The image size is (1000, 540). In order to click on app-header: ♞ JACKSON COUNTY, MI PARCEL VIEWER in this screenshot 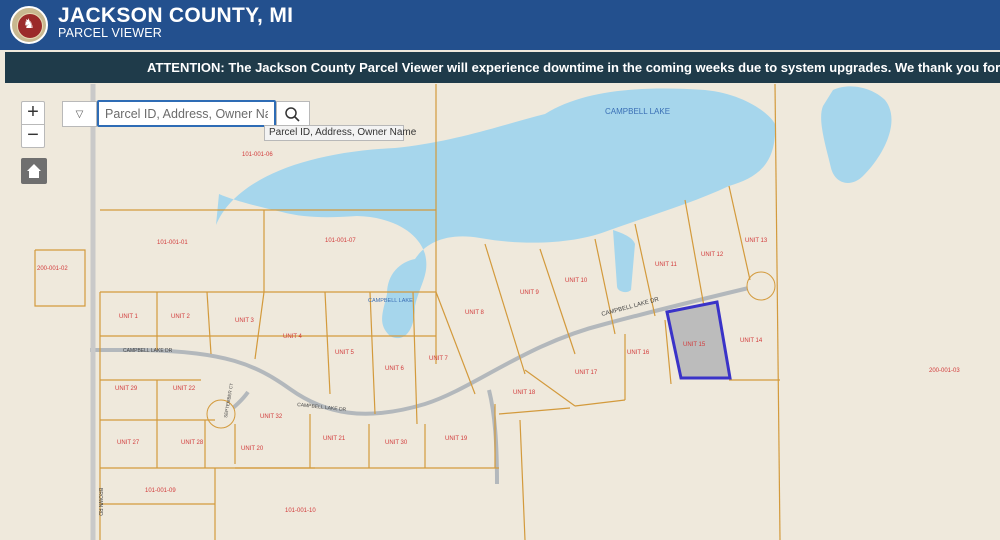, I will do `click(500, 25)`.